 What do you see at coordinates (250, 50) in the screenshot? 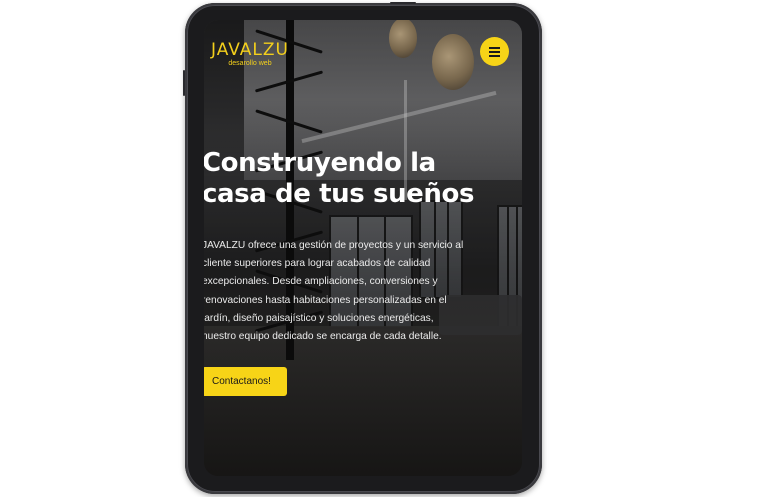
I see `brand-name: JAVALZU` at bounding box center [250, 50].